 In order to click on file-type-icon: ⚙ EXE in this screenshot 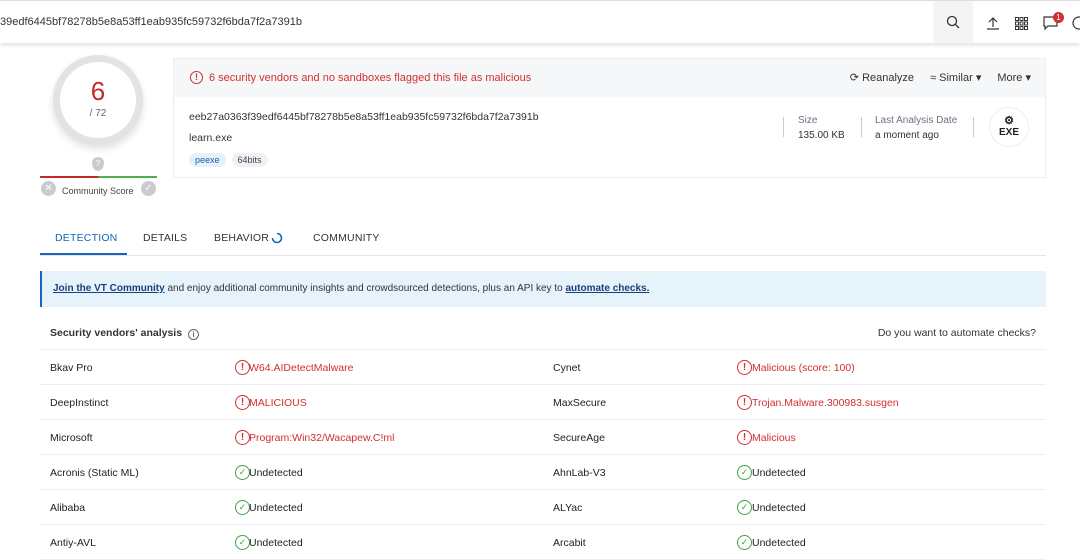, I will do `click(1009, 127)`.